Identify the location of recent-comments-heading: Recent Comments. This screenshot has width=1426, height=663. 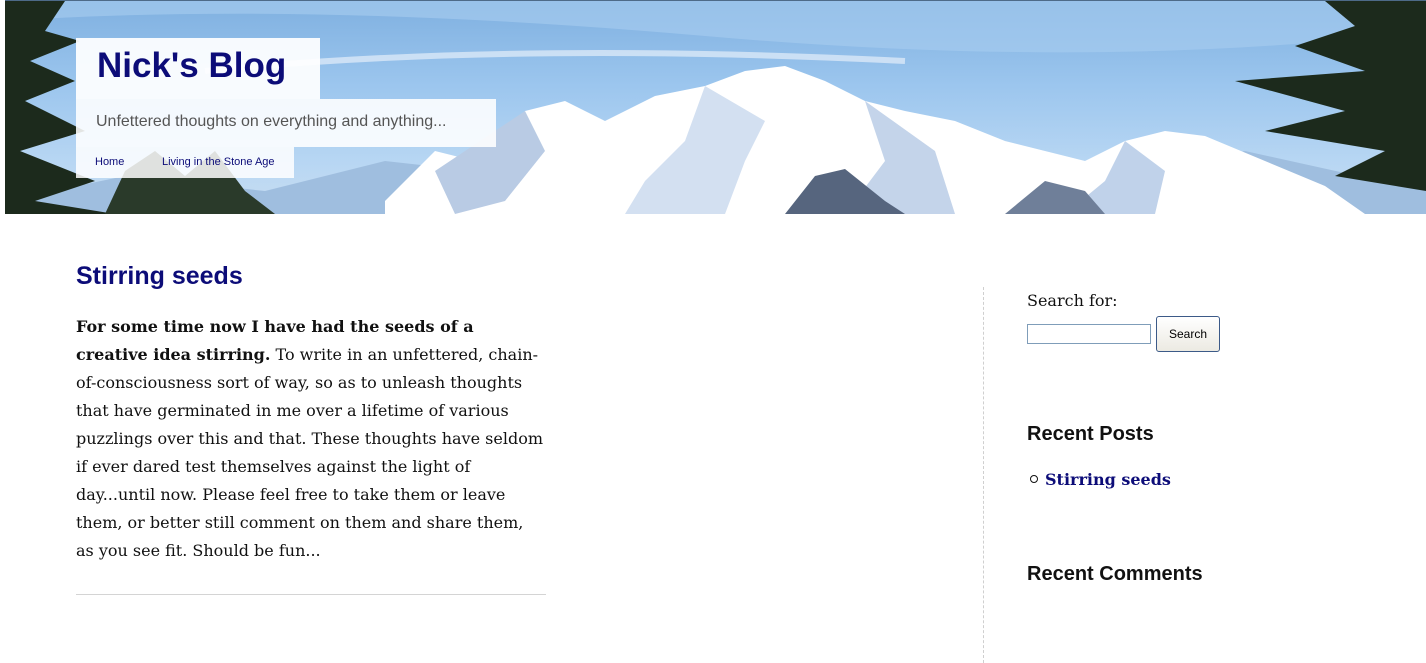
(1115, 574).